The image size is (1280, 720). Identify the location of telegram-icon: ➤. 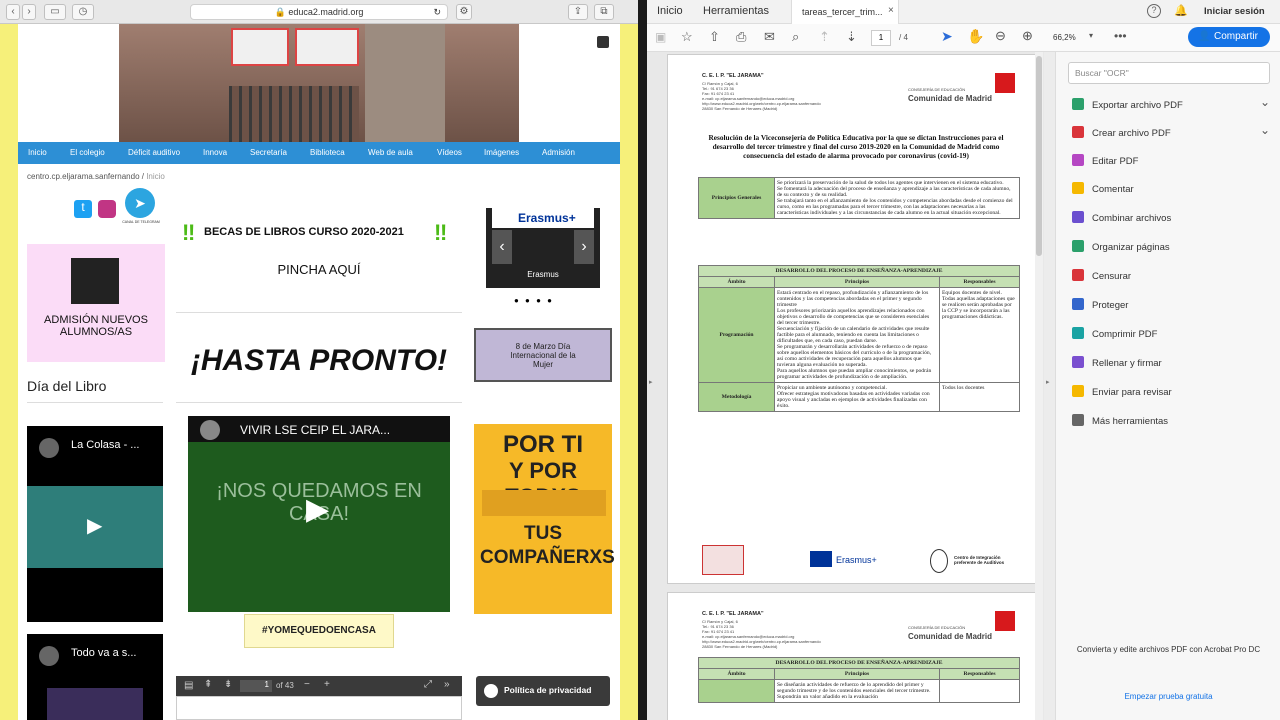
(140, 203).